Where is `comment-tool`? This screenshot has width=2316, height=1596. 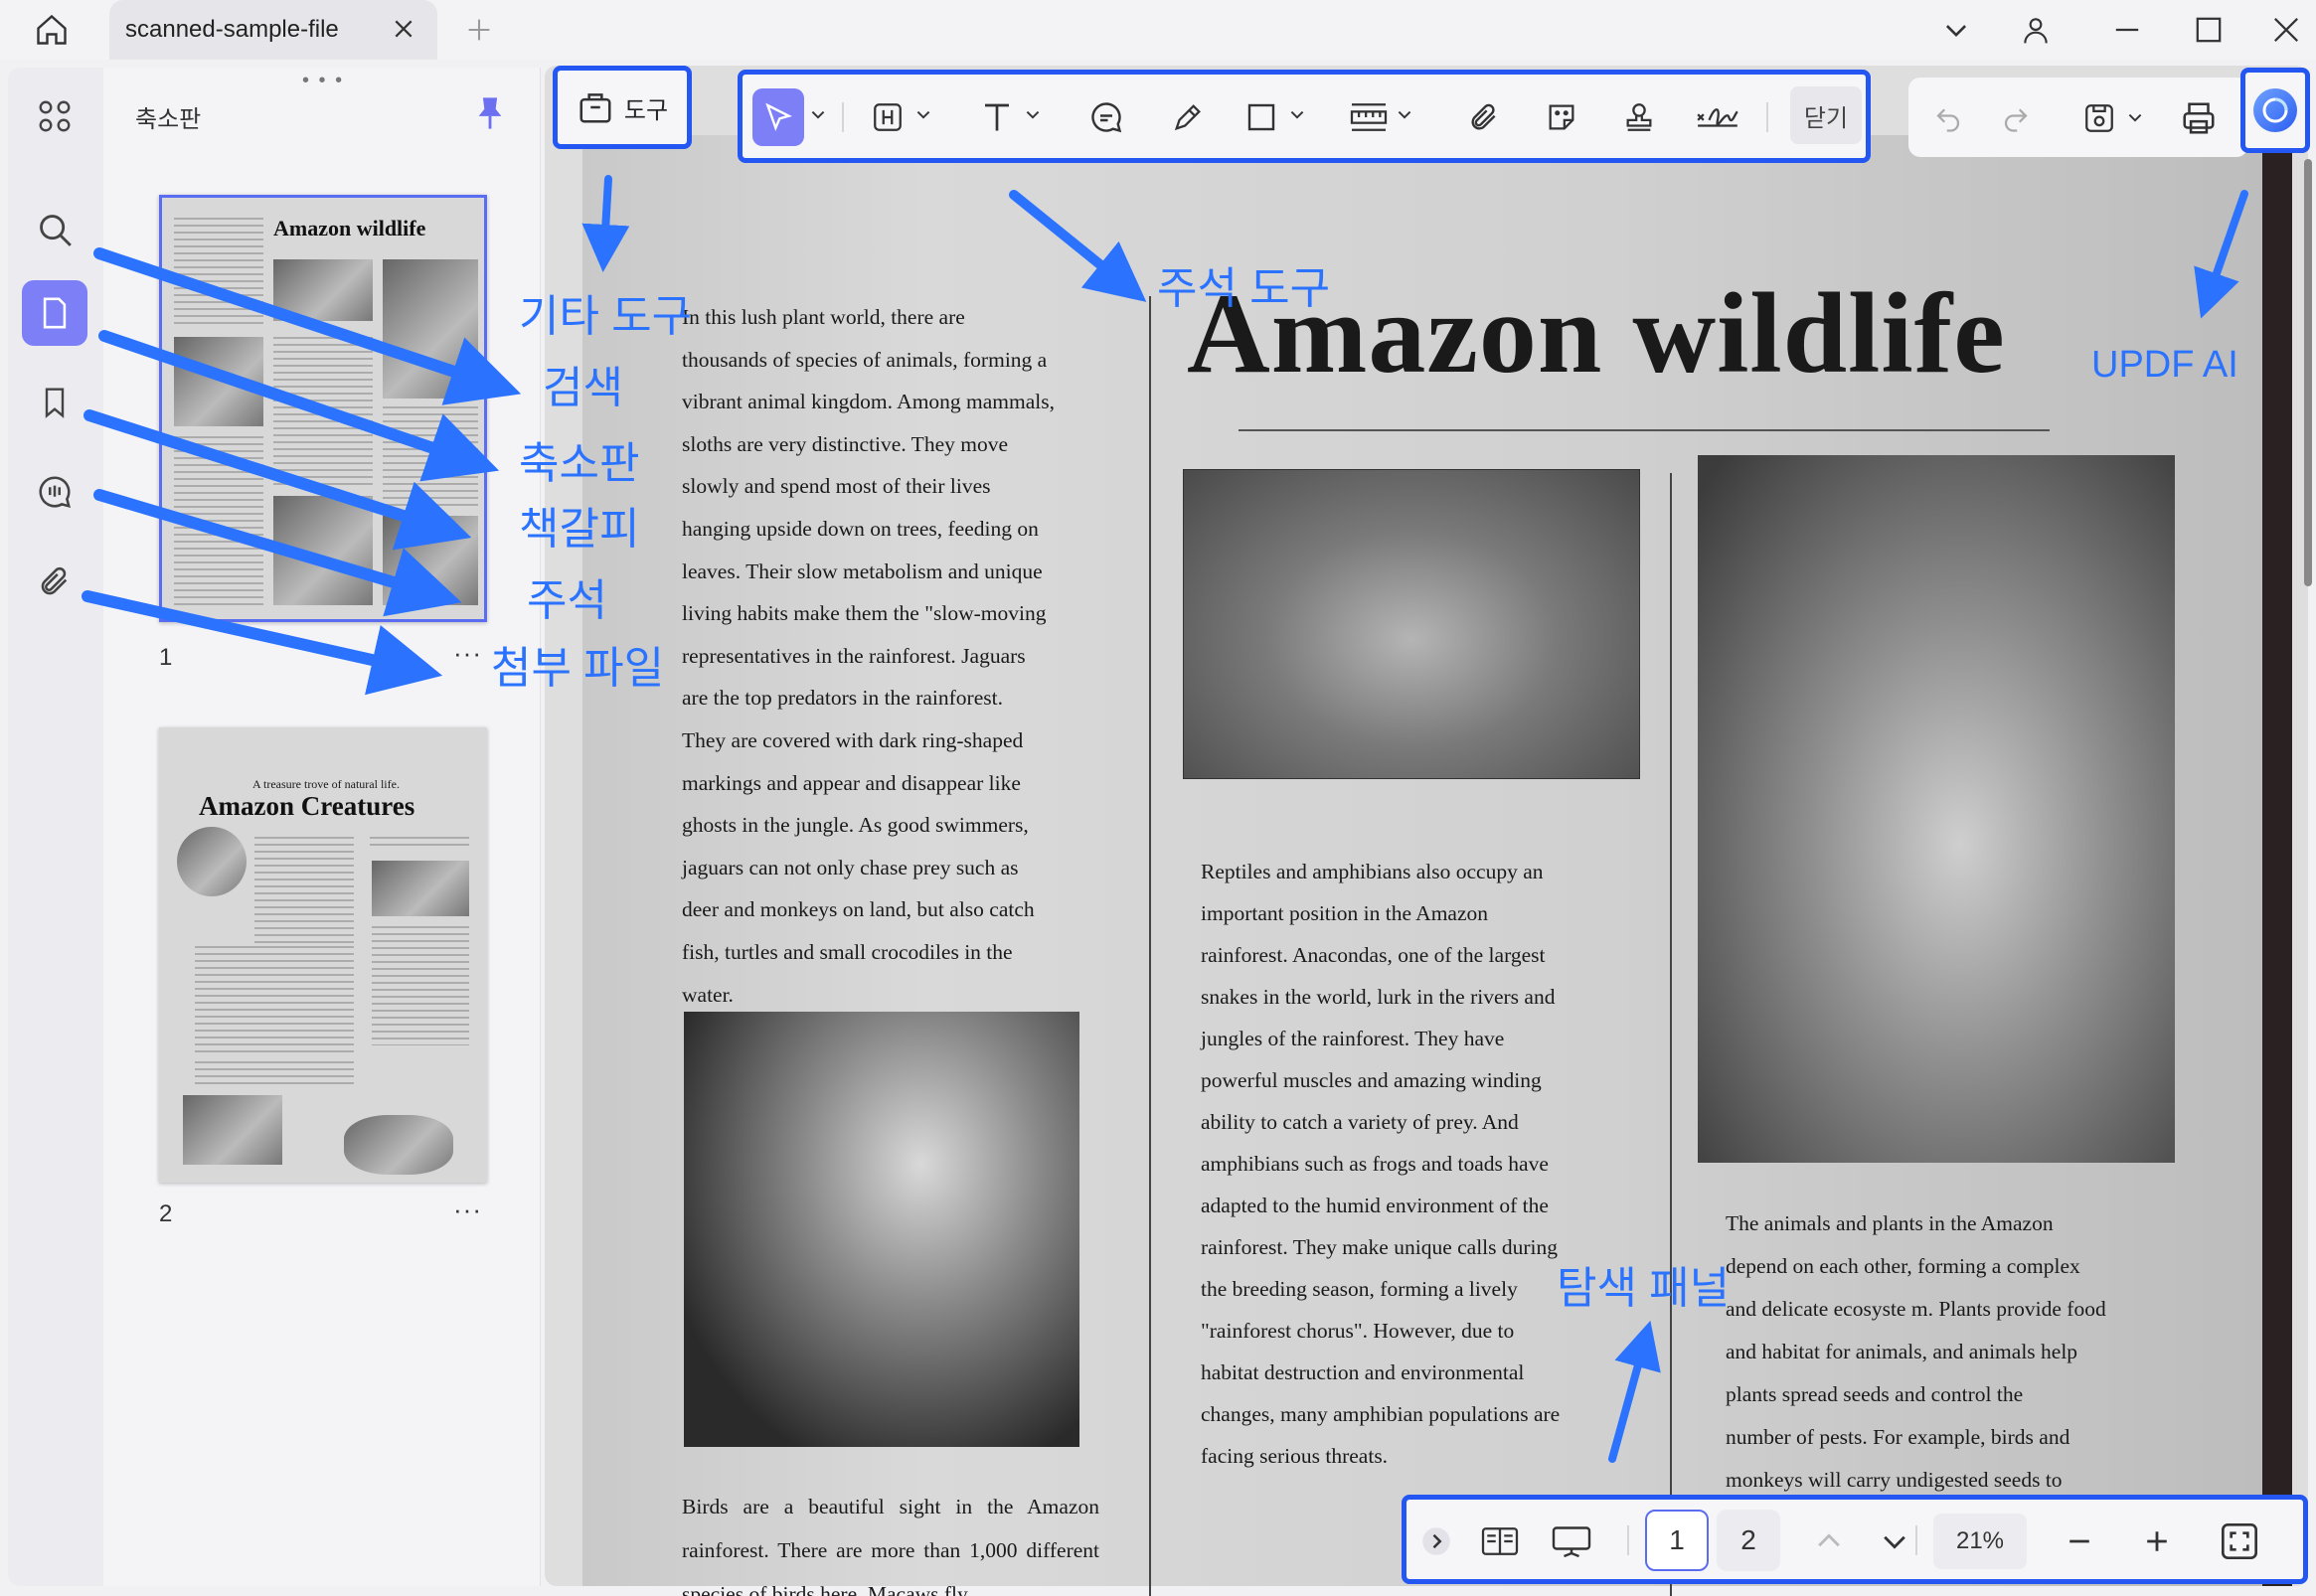 comment-tool is located at coordinates (1106, 117).